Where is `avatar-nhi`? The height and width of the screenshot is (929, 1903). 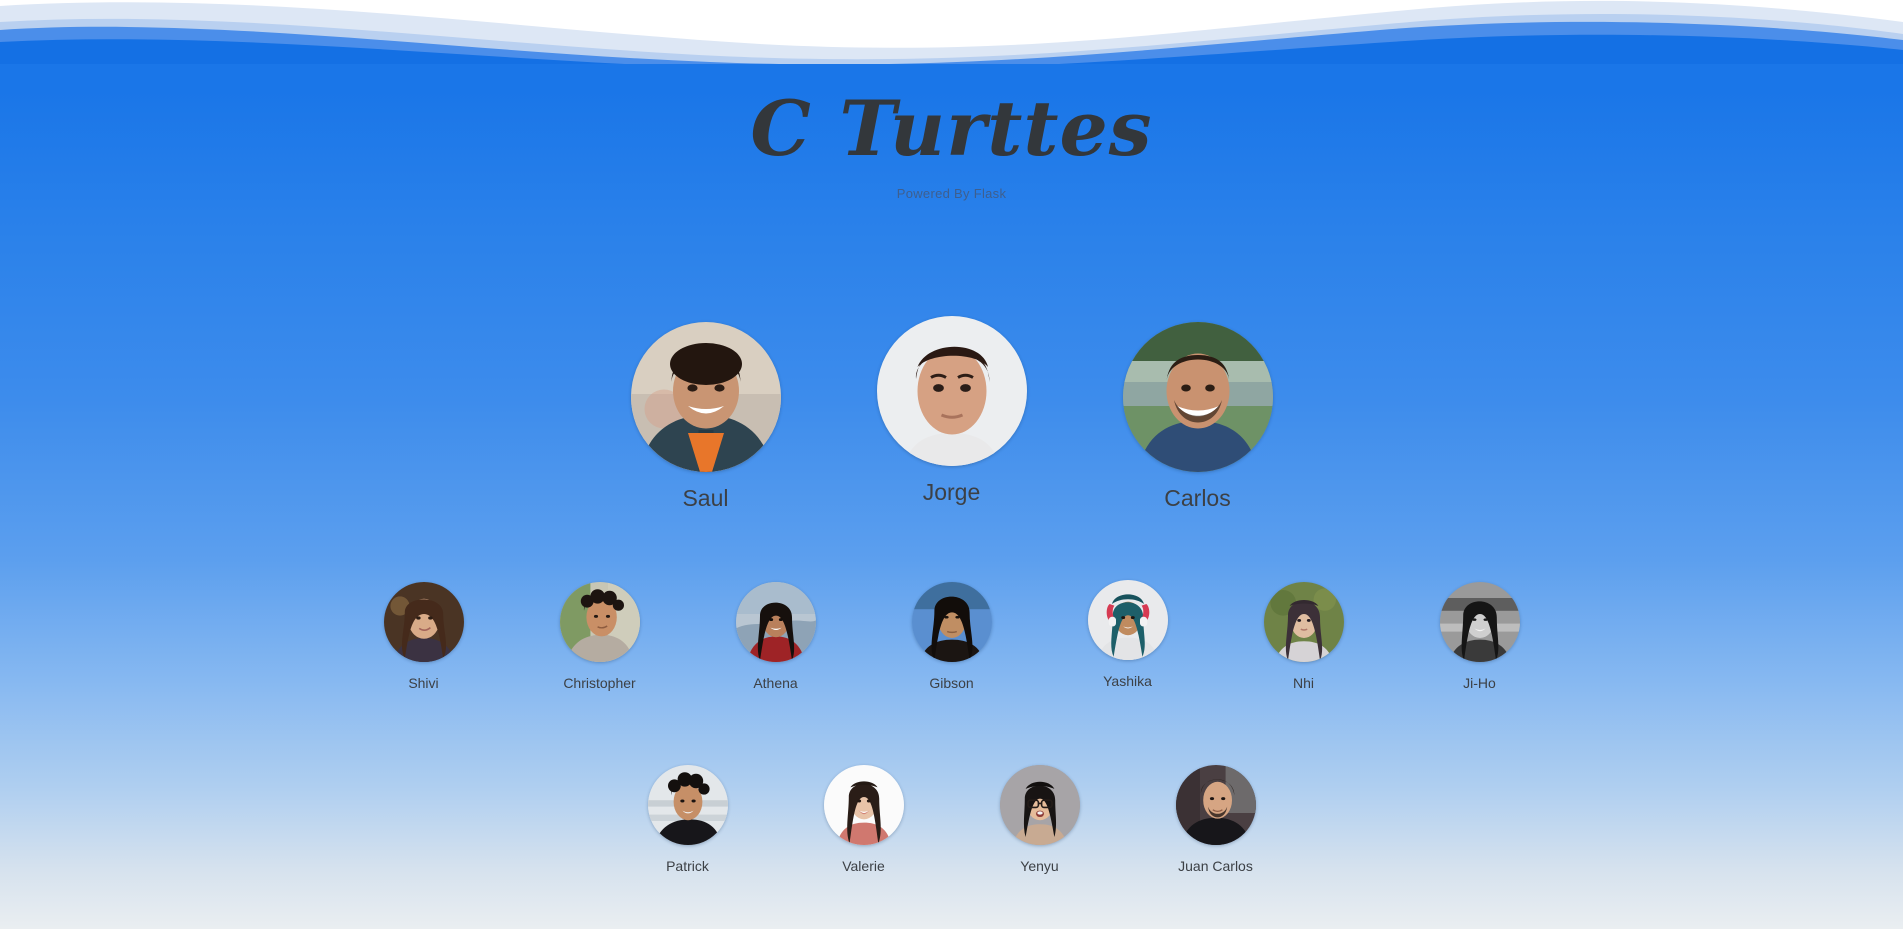 avatar-nhi is located at coordinates (1303, 622).